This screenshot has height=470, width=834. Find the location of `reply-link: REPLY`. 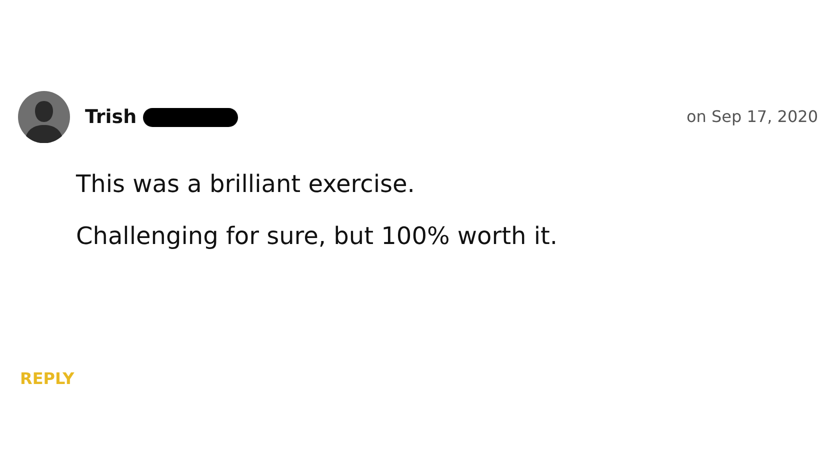

reply-link: REPLY is located at coordinates (47, 378).